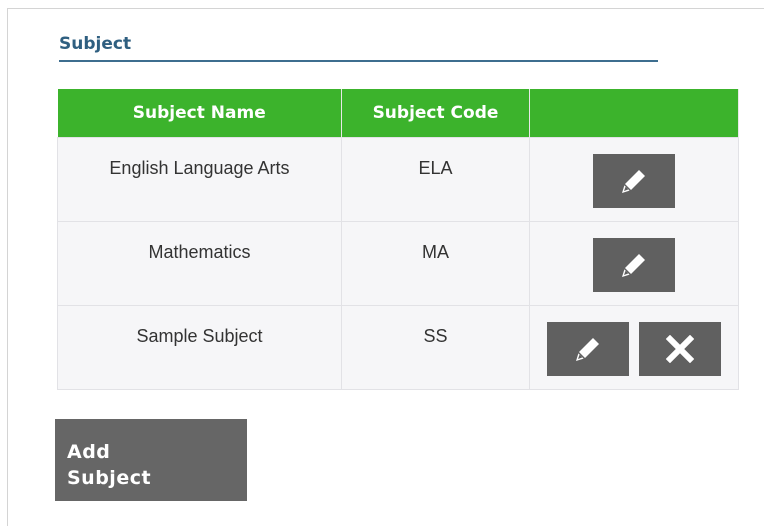 This screenshot has height=526, width=764. I want to click on table-row: English Language Arts ELA, so click(398, 179).